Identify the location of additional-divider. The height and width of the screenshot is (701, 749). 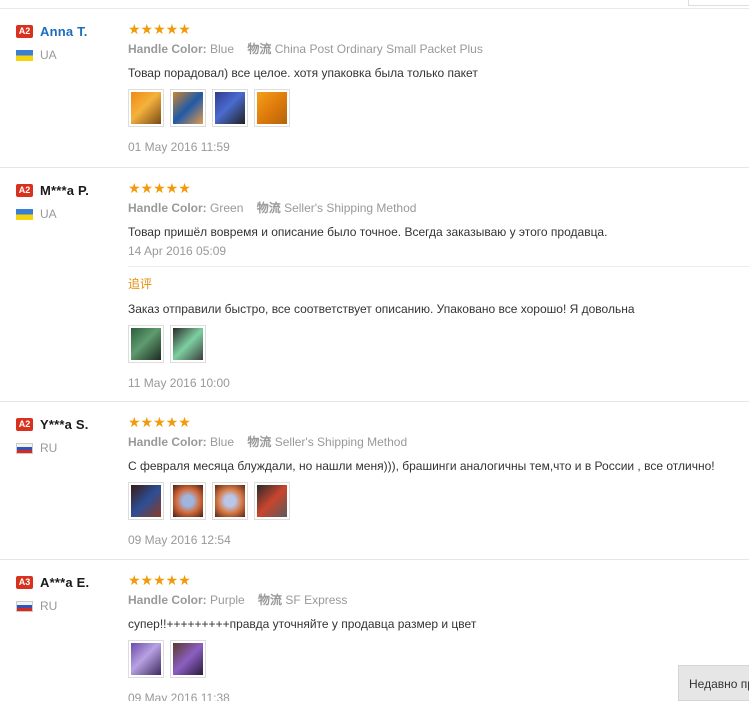
(438, 266).